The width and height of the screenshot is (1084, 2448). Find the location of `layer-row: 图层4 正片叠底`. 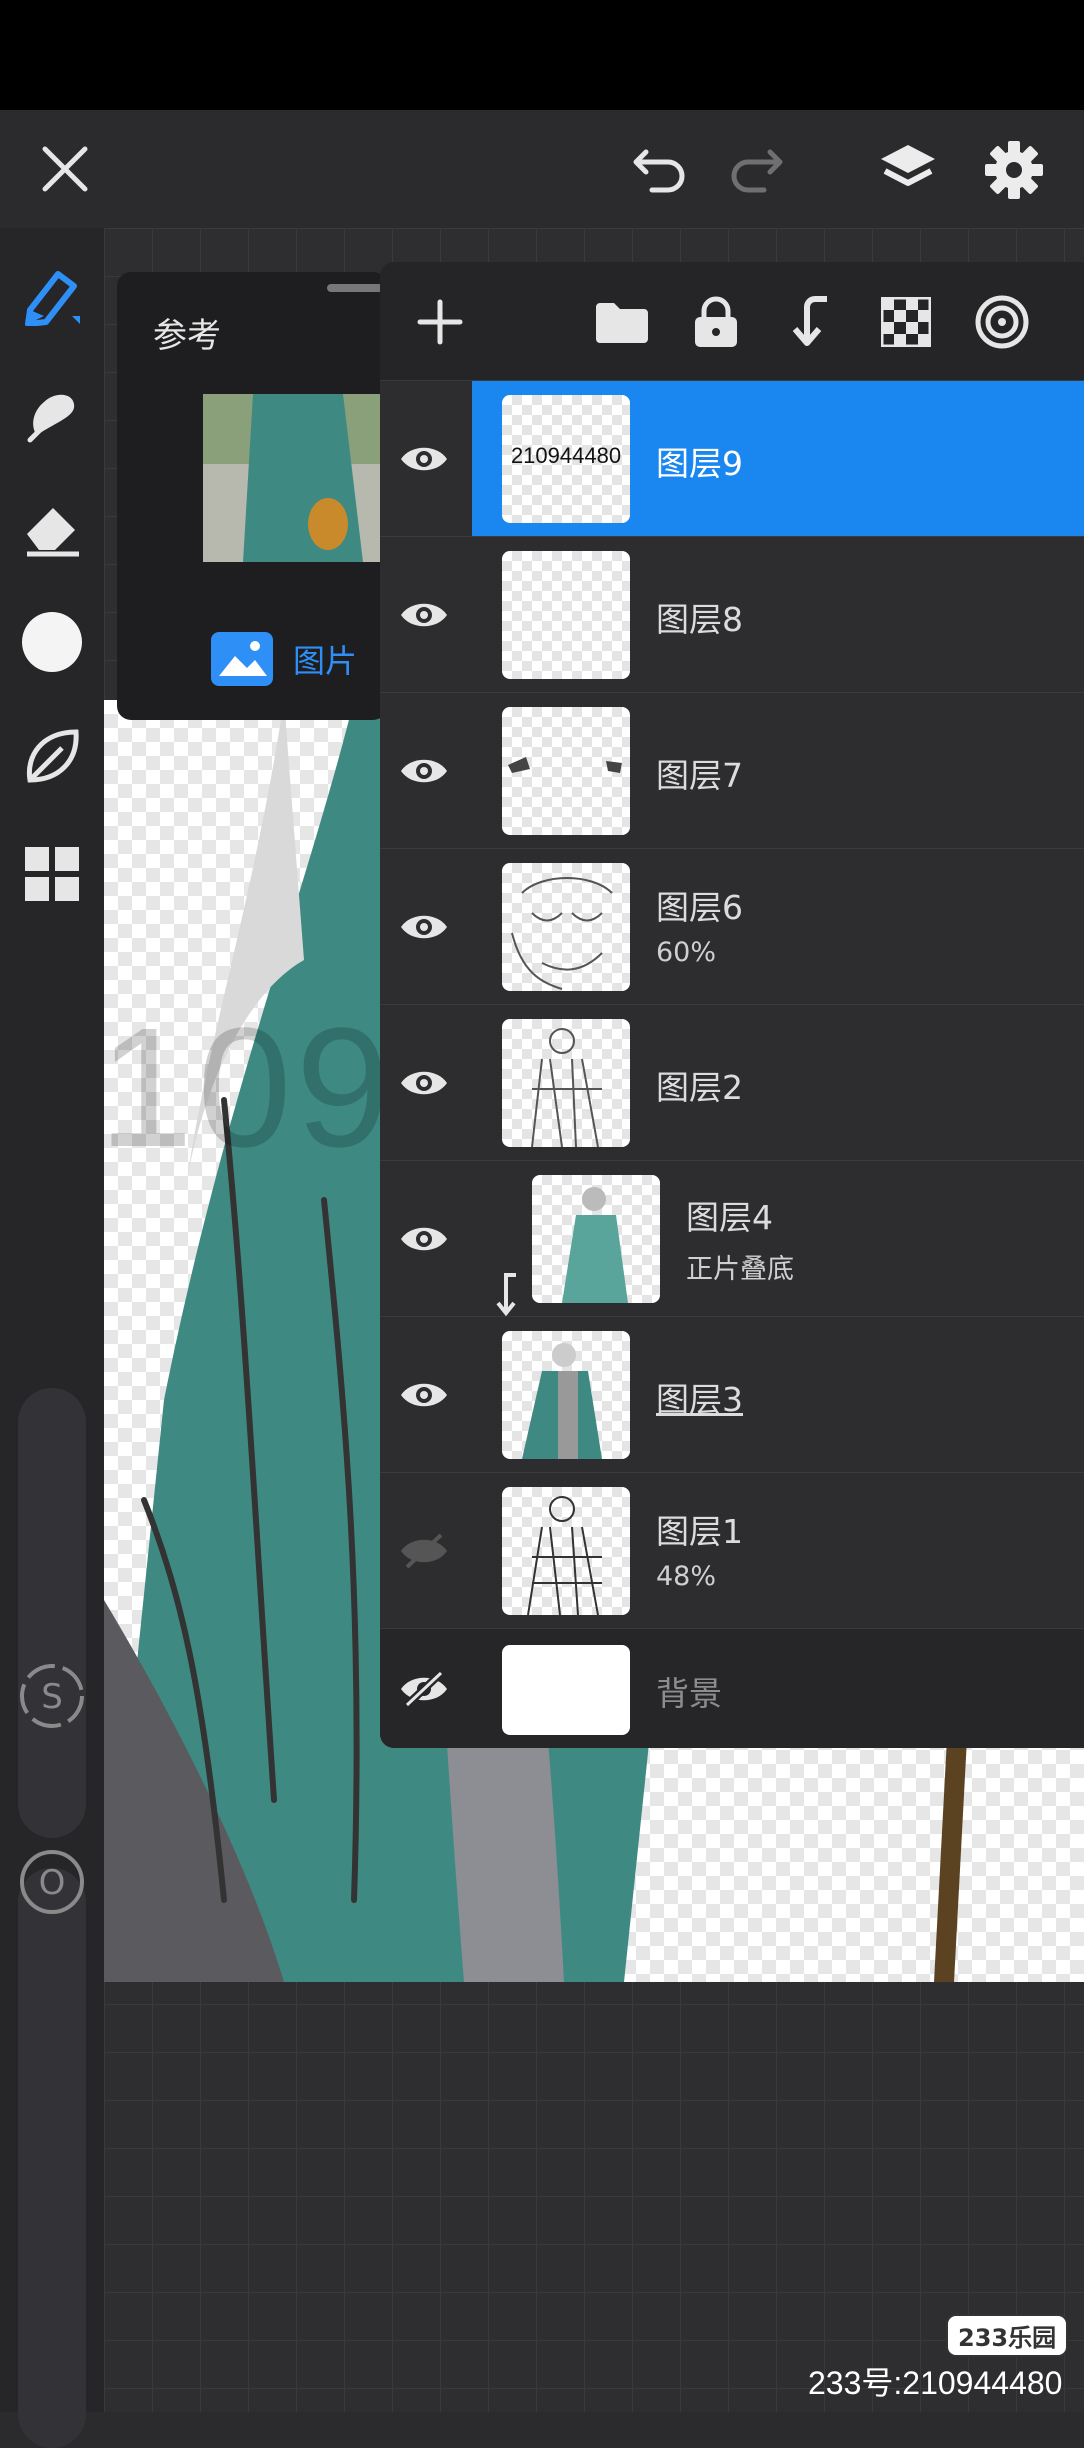

layer-row: 图层4 正片叠底 is located at coordinates (732, 1238).